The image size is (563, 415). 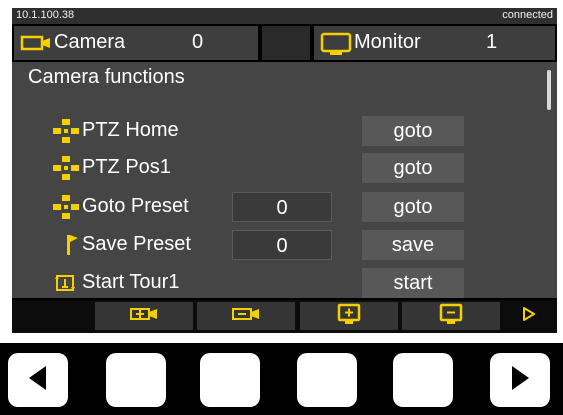 I want to click on right-arrow-icon, so click(x=520, y=380).